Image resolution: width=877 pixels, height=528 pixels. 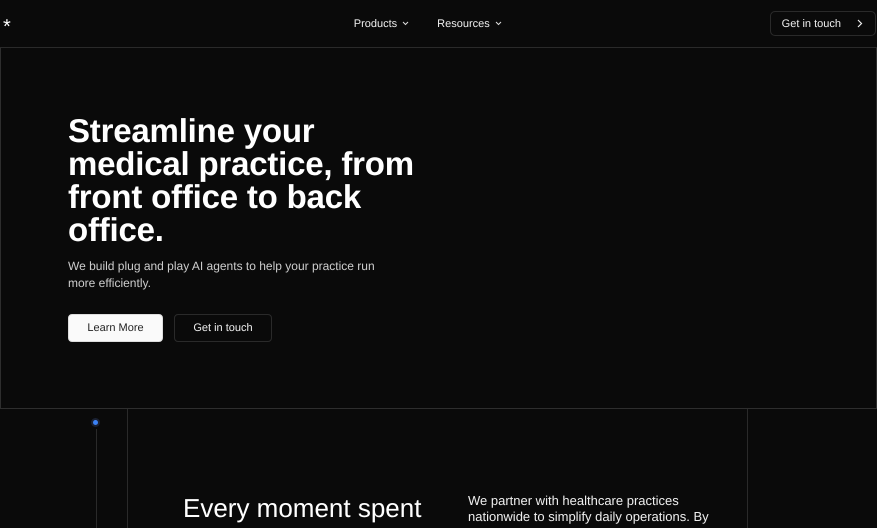 I want to click on hero-subtitle: We build plug and play AI agents to help your practice run more efficiently., so click(x=222, y=275).